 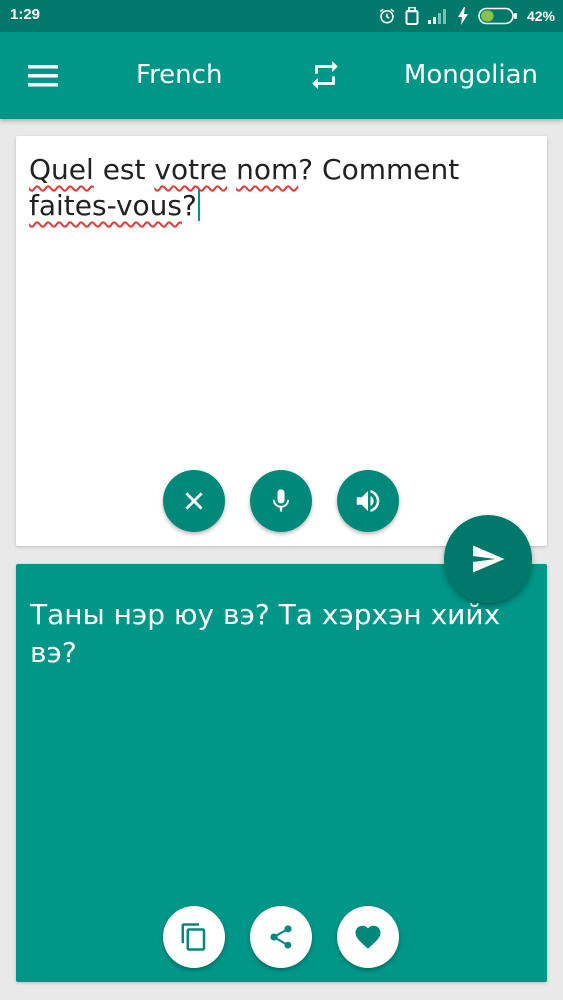 I want to click on translate-send-button, so click(x=488, y=559).